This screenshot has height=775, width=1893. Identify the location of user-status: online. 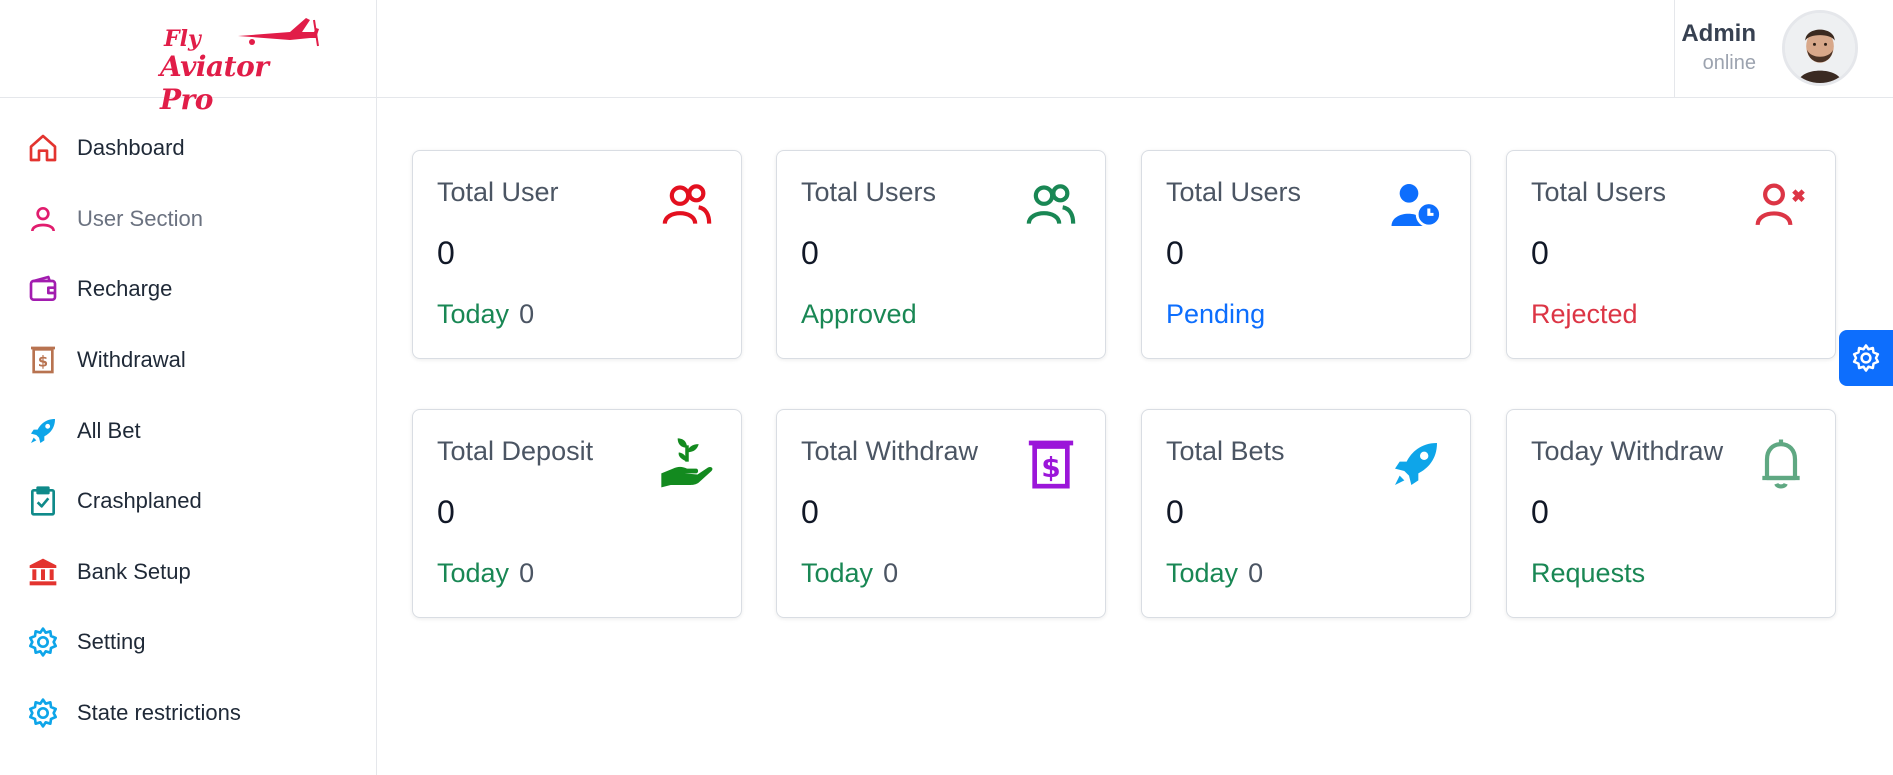
(1729, 63).